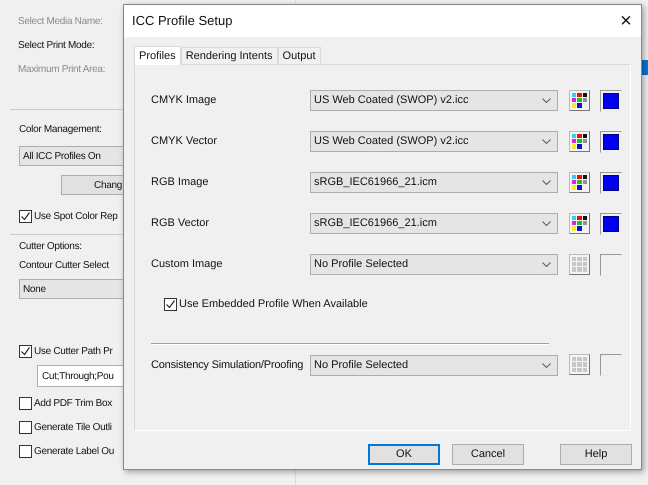 This screenshot has width=648, height=485. What do you see at coordinates (404, 454) in the screenshot?
I see `dialog-button: OK` at bounding box center [404, 454].